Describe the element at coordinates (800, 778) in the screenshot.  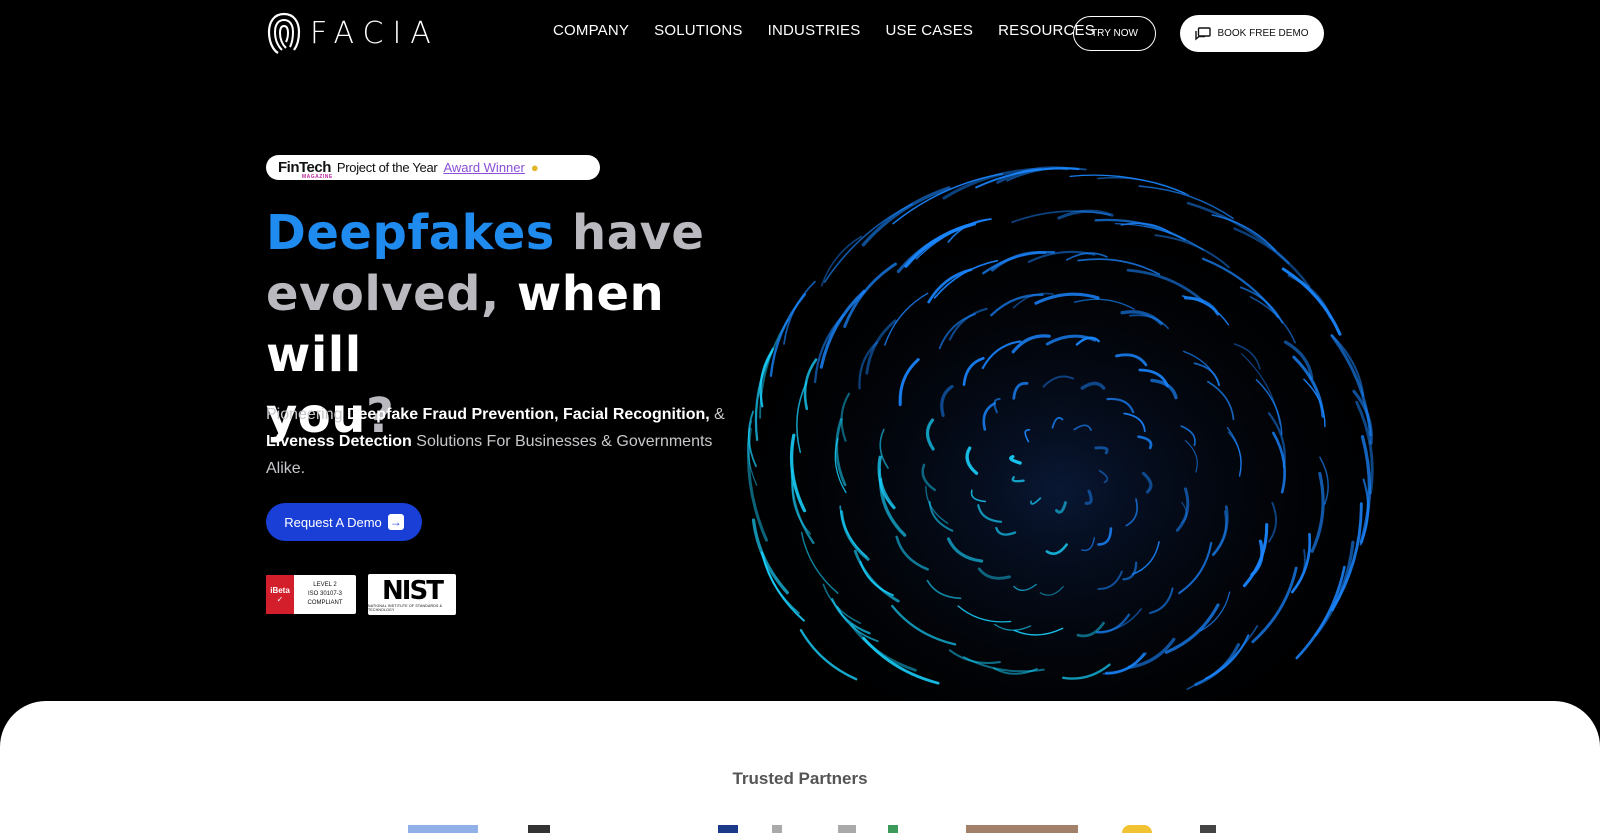
I see `partners-title: Trusted Partners` at that location.